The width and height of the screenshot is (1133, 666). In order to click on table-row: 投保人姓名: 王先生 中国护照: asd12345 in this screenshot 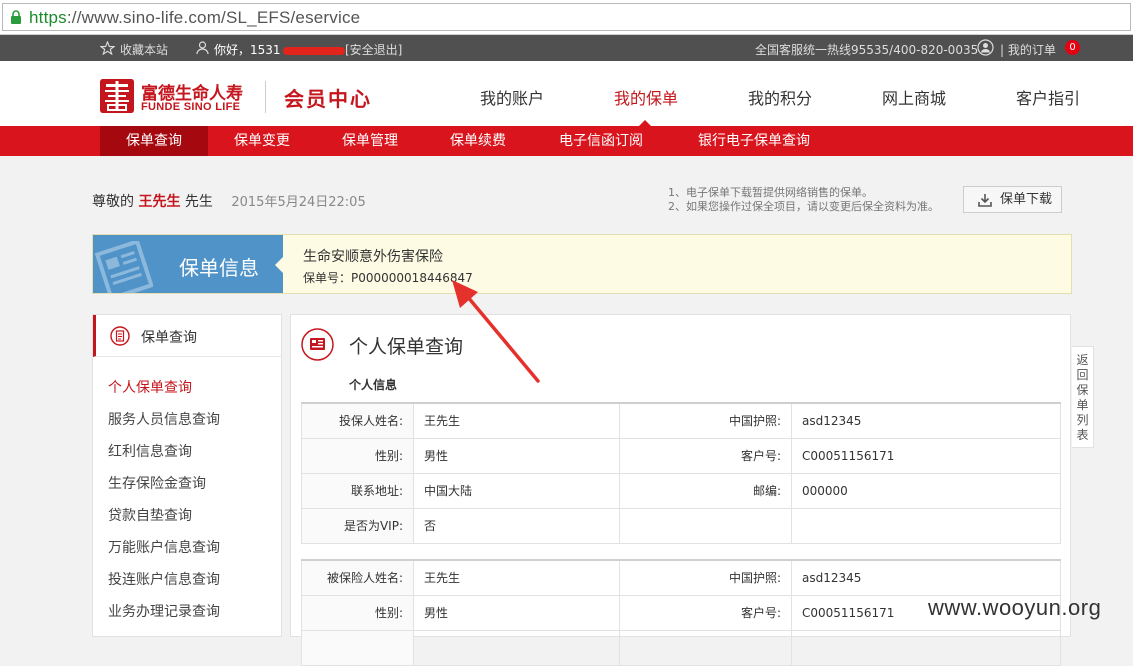, I will do `click(681, 420)`.